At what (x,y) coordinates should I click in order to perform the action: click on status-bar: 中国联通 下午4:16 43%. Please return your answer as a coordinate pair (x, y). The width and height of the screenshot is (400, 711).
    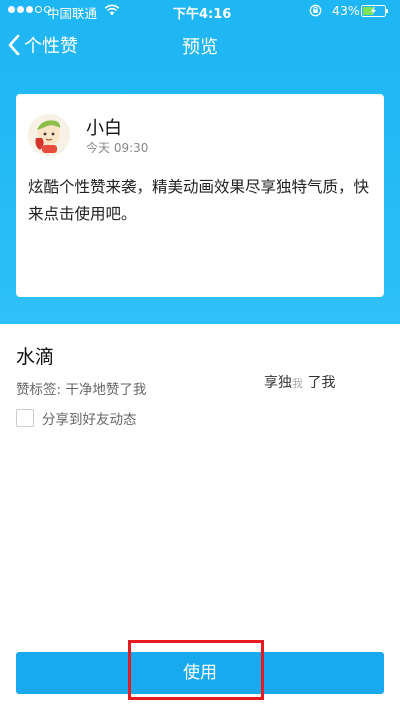
    Looking at the image, I should click on (200, 11).